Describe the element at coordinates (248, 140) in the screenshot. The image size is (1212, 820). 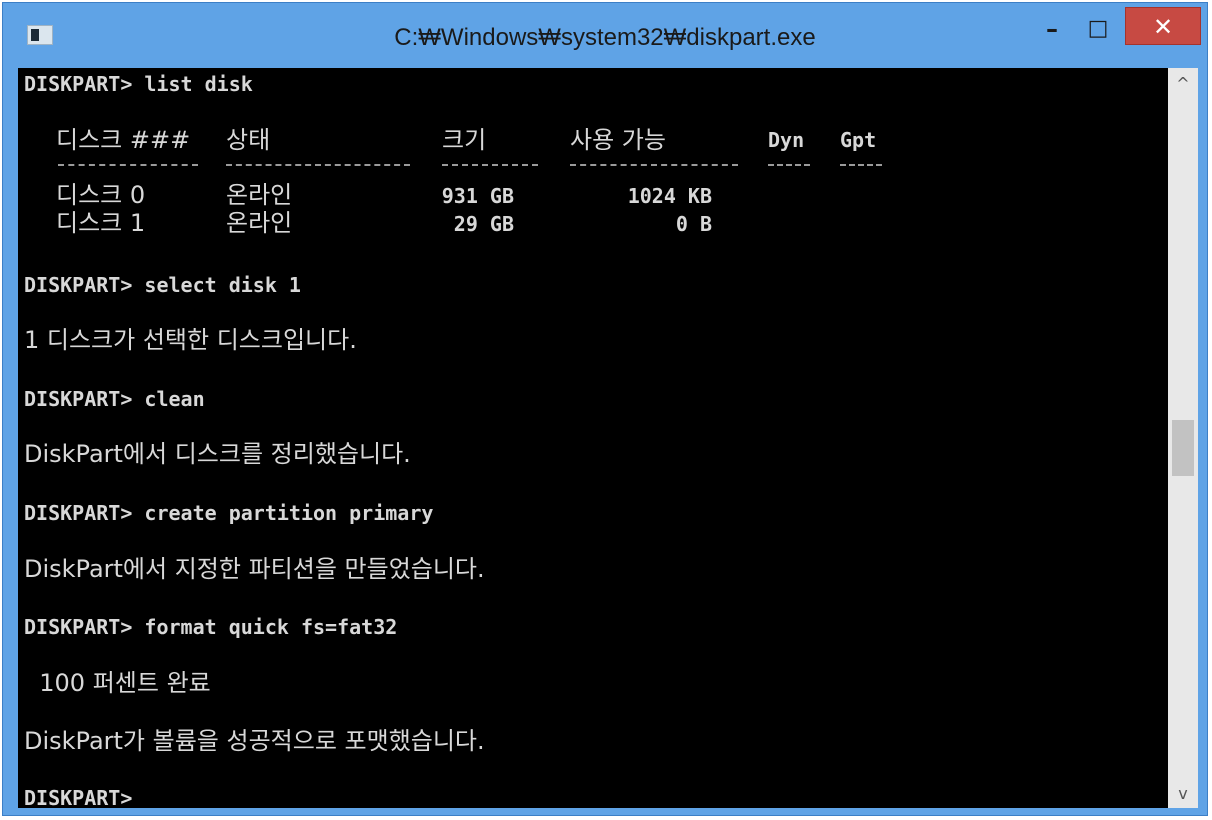
I see `table-header-status: 상태` at that location.